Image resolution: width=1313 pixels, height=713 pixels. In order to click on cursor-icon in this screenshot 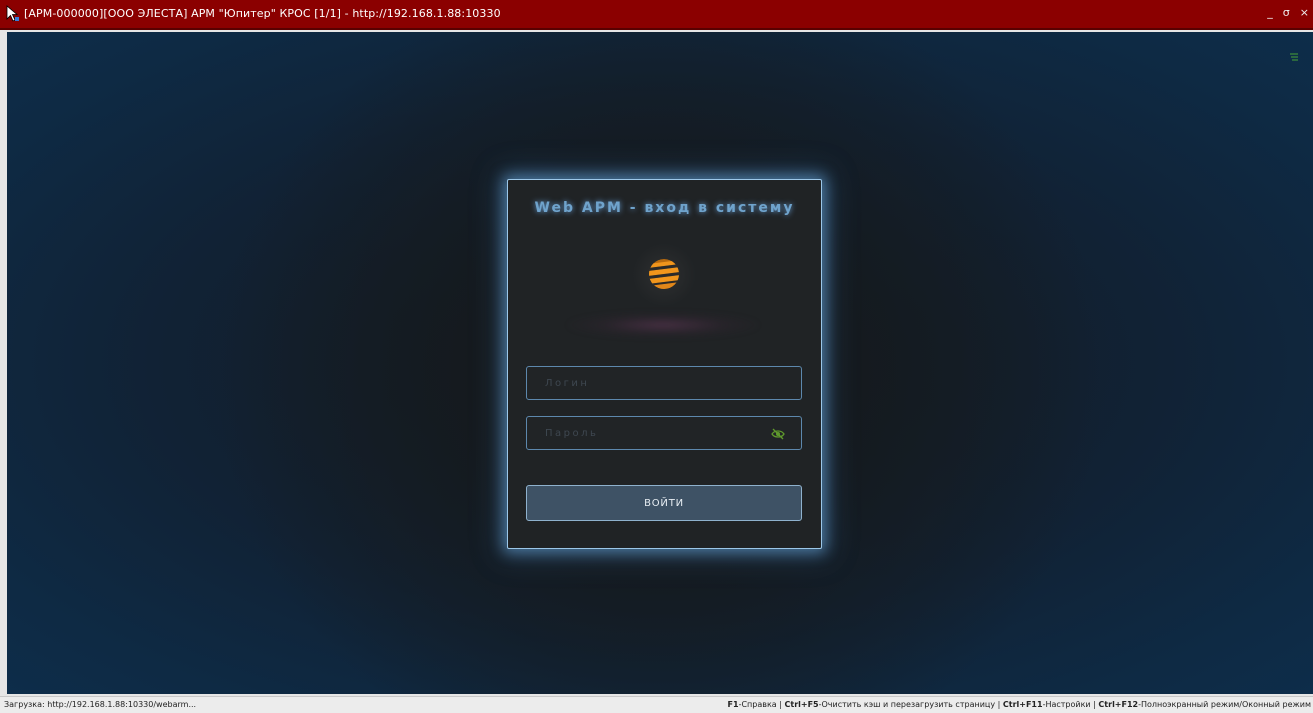, I will do `click(12, 13)`.